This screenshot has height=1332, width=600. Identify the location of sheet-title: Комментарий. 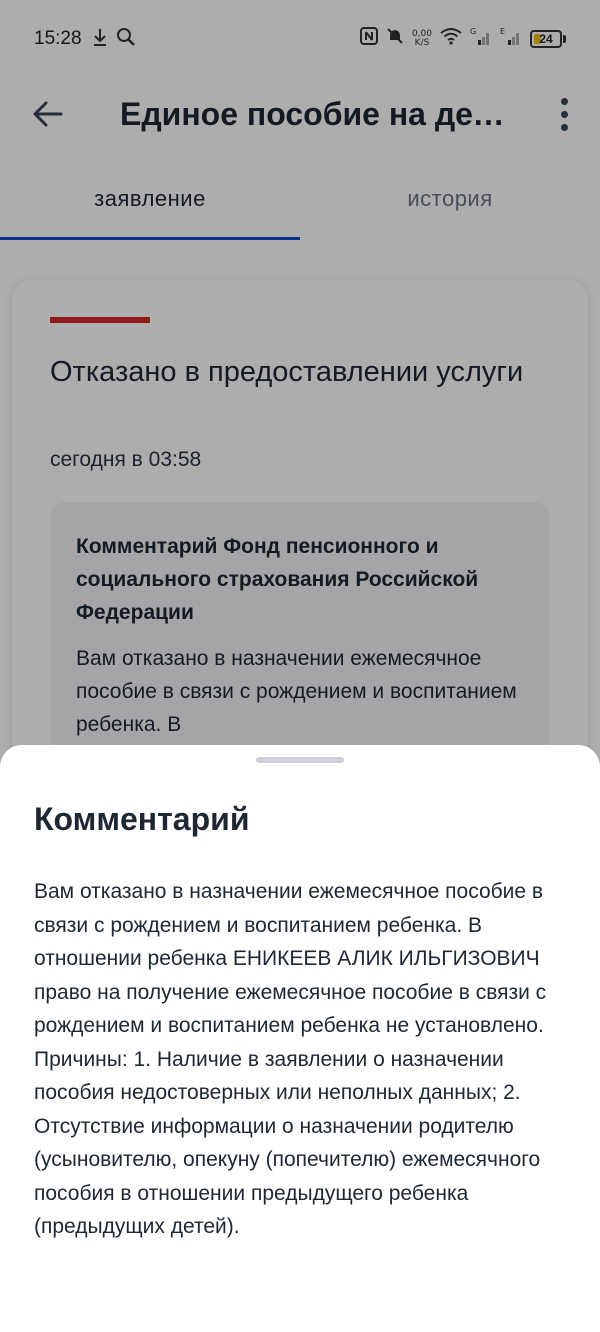
(142, 819).